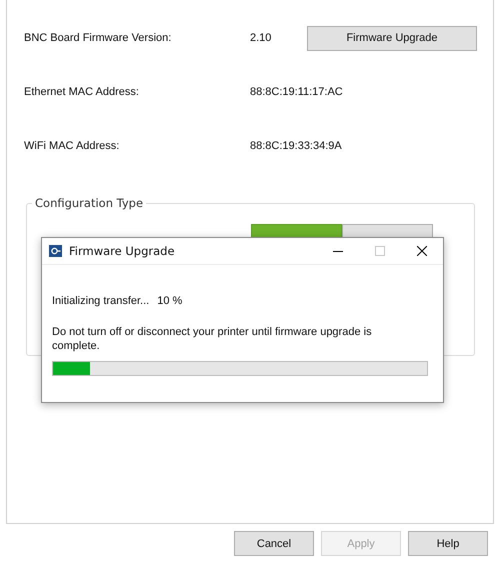 This screenshot has height=572, width=501. Describe the element at coordinates (296, 92) in the screenshot. I see `field-value: 88:8C:19:11:17:AC` at that location.